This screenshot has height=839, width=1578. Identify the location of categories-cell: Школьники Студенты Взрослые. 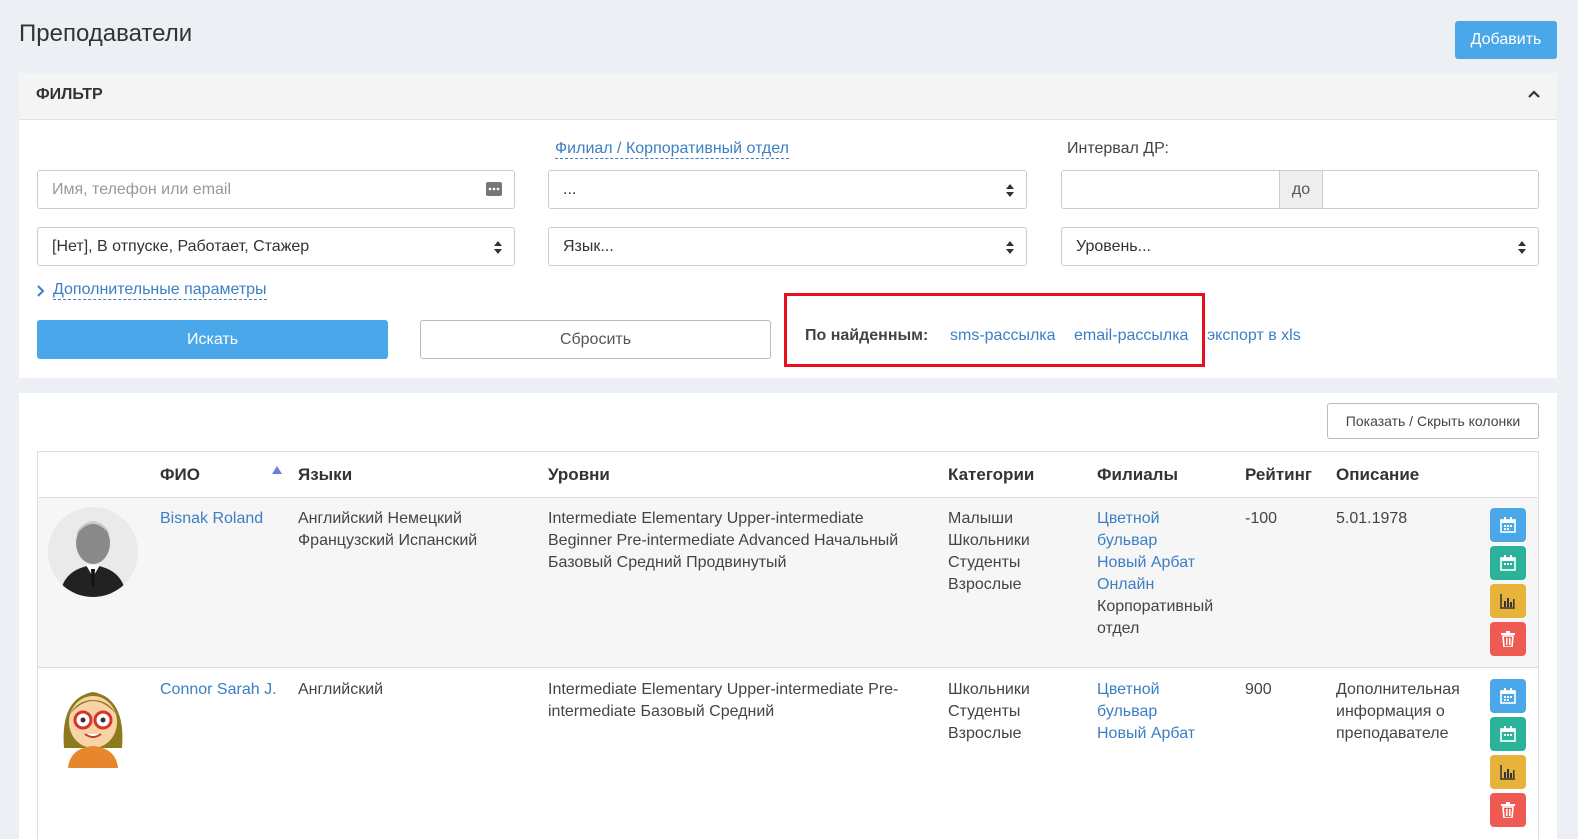
(989, 712).